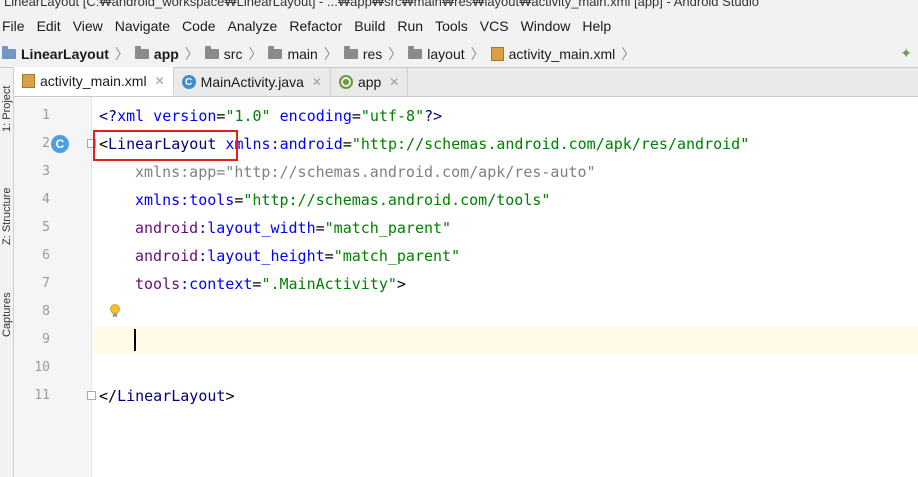  Describe the element at coordinates (142, 26) in the screenshot. I see `menu-navigate: Navigate` at that location.